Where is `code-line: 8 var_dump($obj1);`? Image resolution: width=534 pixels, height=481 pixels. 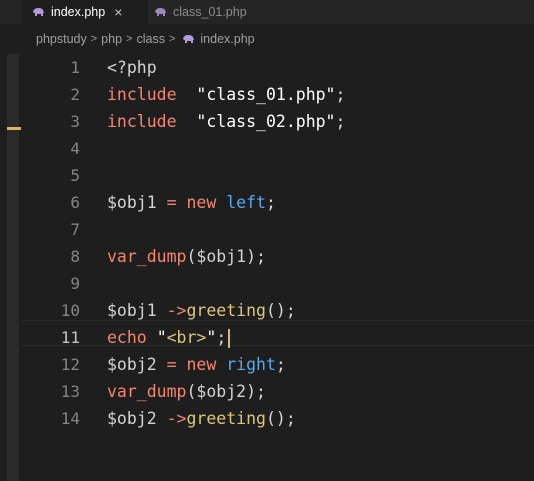 code-line: 8 var_dump($obj1); is located at coordinates (278, 256).